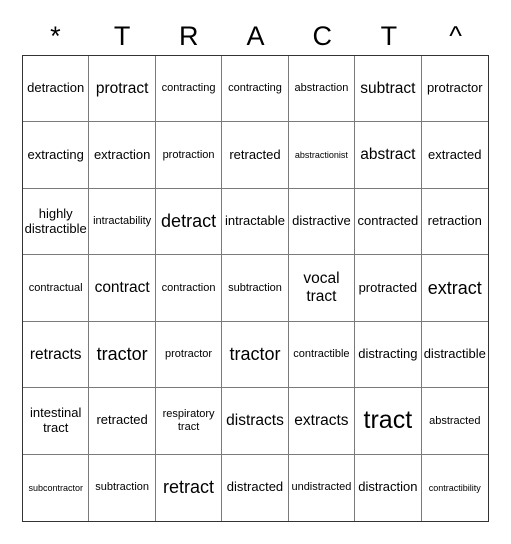  I want to click on bingo-cell: subcontractor, so click(56, 487).